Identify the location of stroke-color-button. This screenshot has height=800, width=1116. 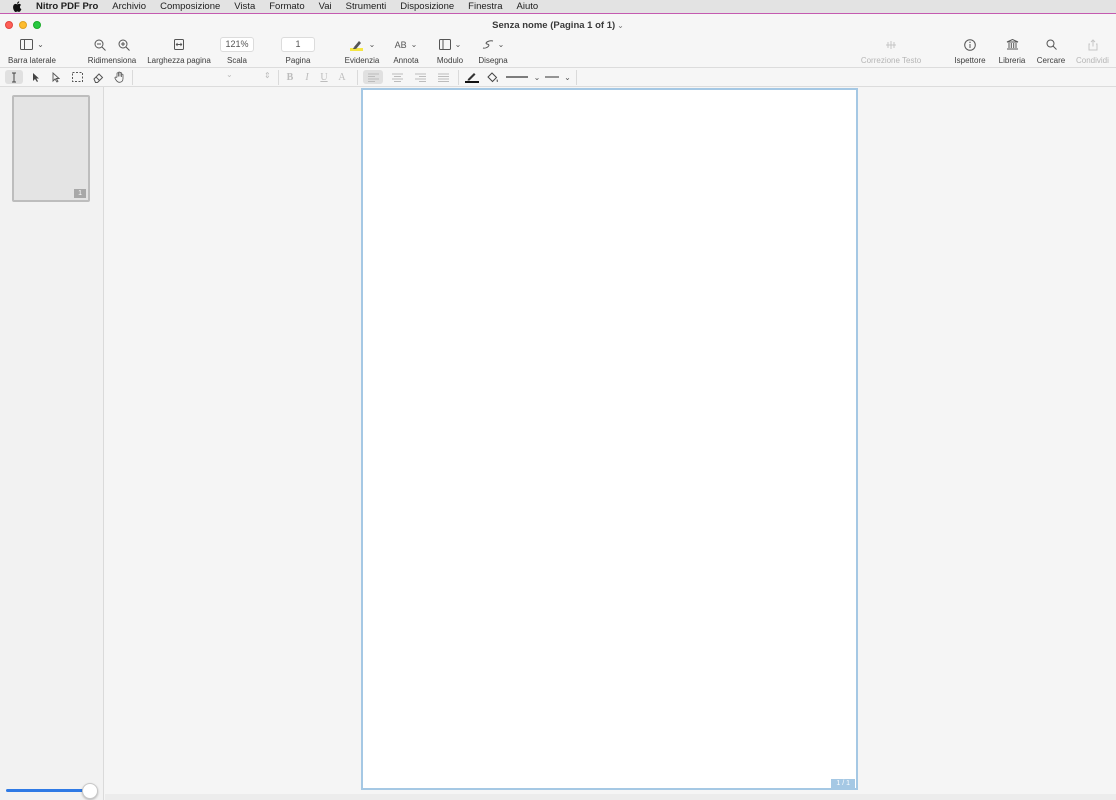
(472, 77).